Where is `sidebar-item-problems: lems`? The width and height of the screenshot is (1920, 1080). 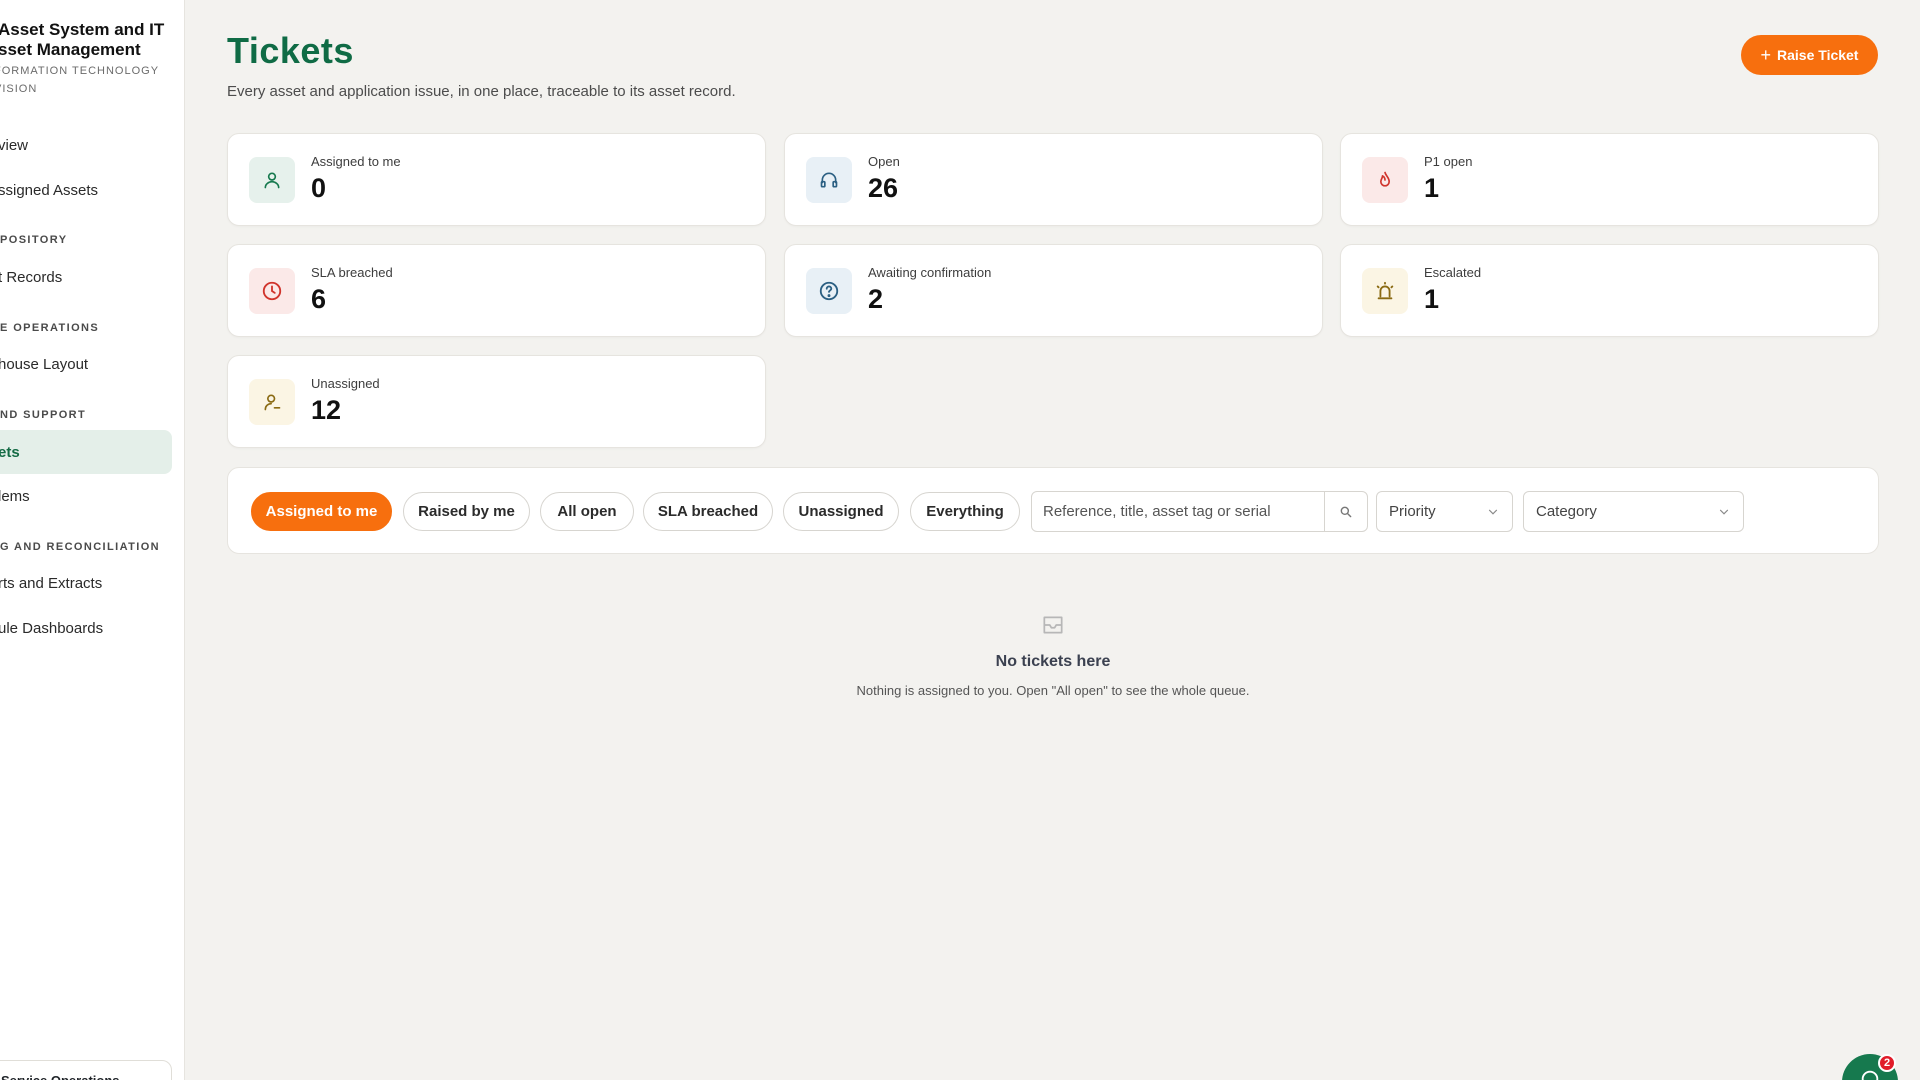 sidebar-item-problems: lems is located at coordinates (86, 496).